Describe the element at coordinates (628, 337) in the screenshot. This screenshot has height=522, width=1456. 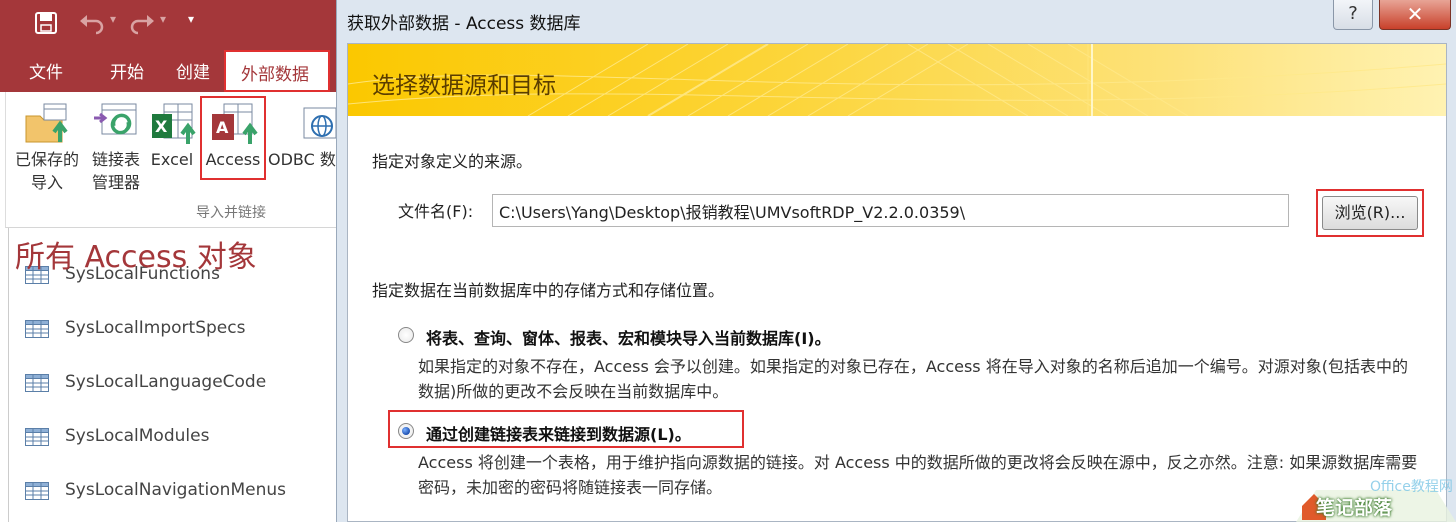
I see `import-option-label: 将表、查询、窗体、报表、宏和模块导入当前数据库(I)。` at that location.